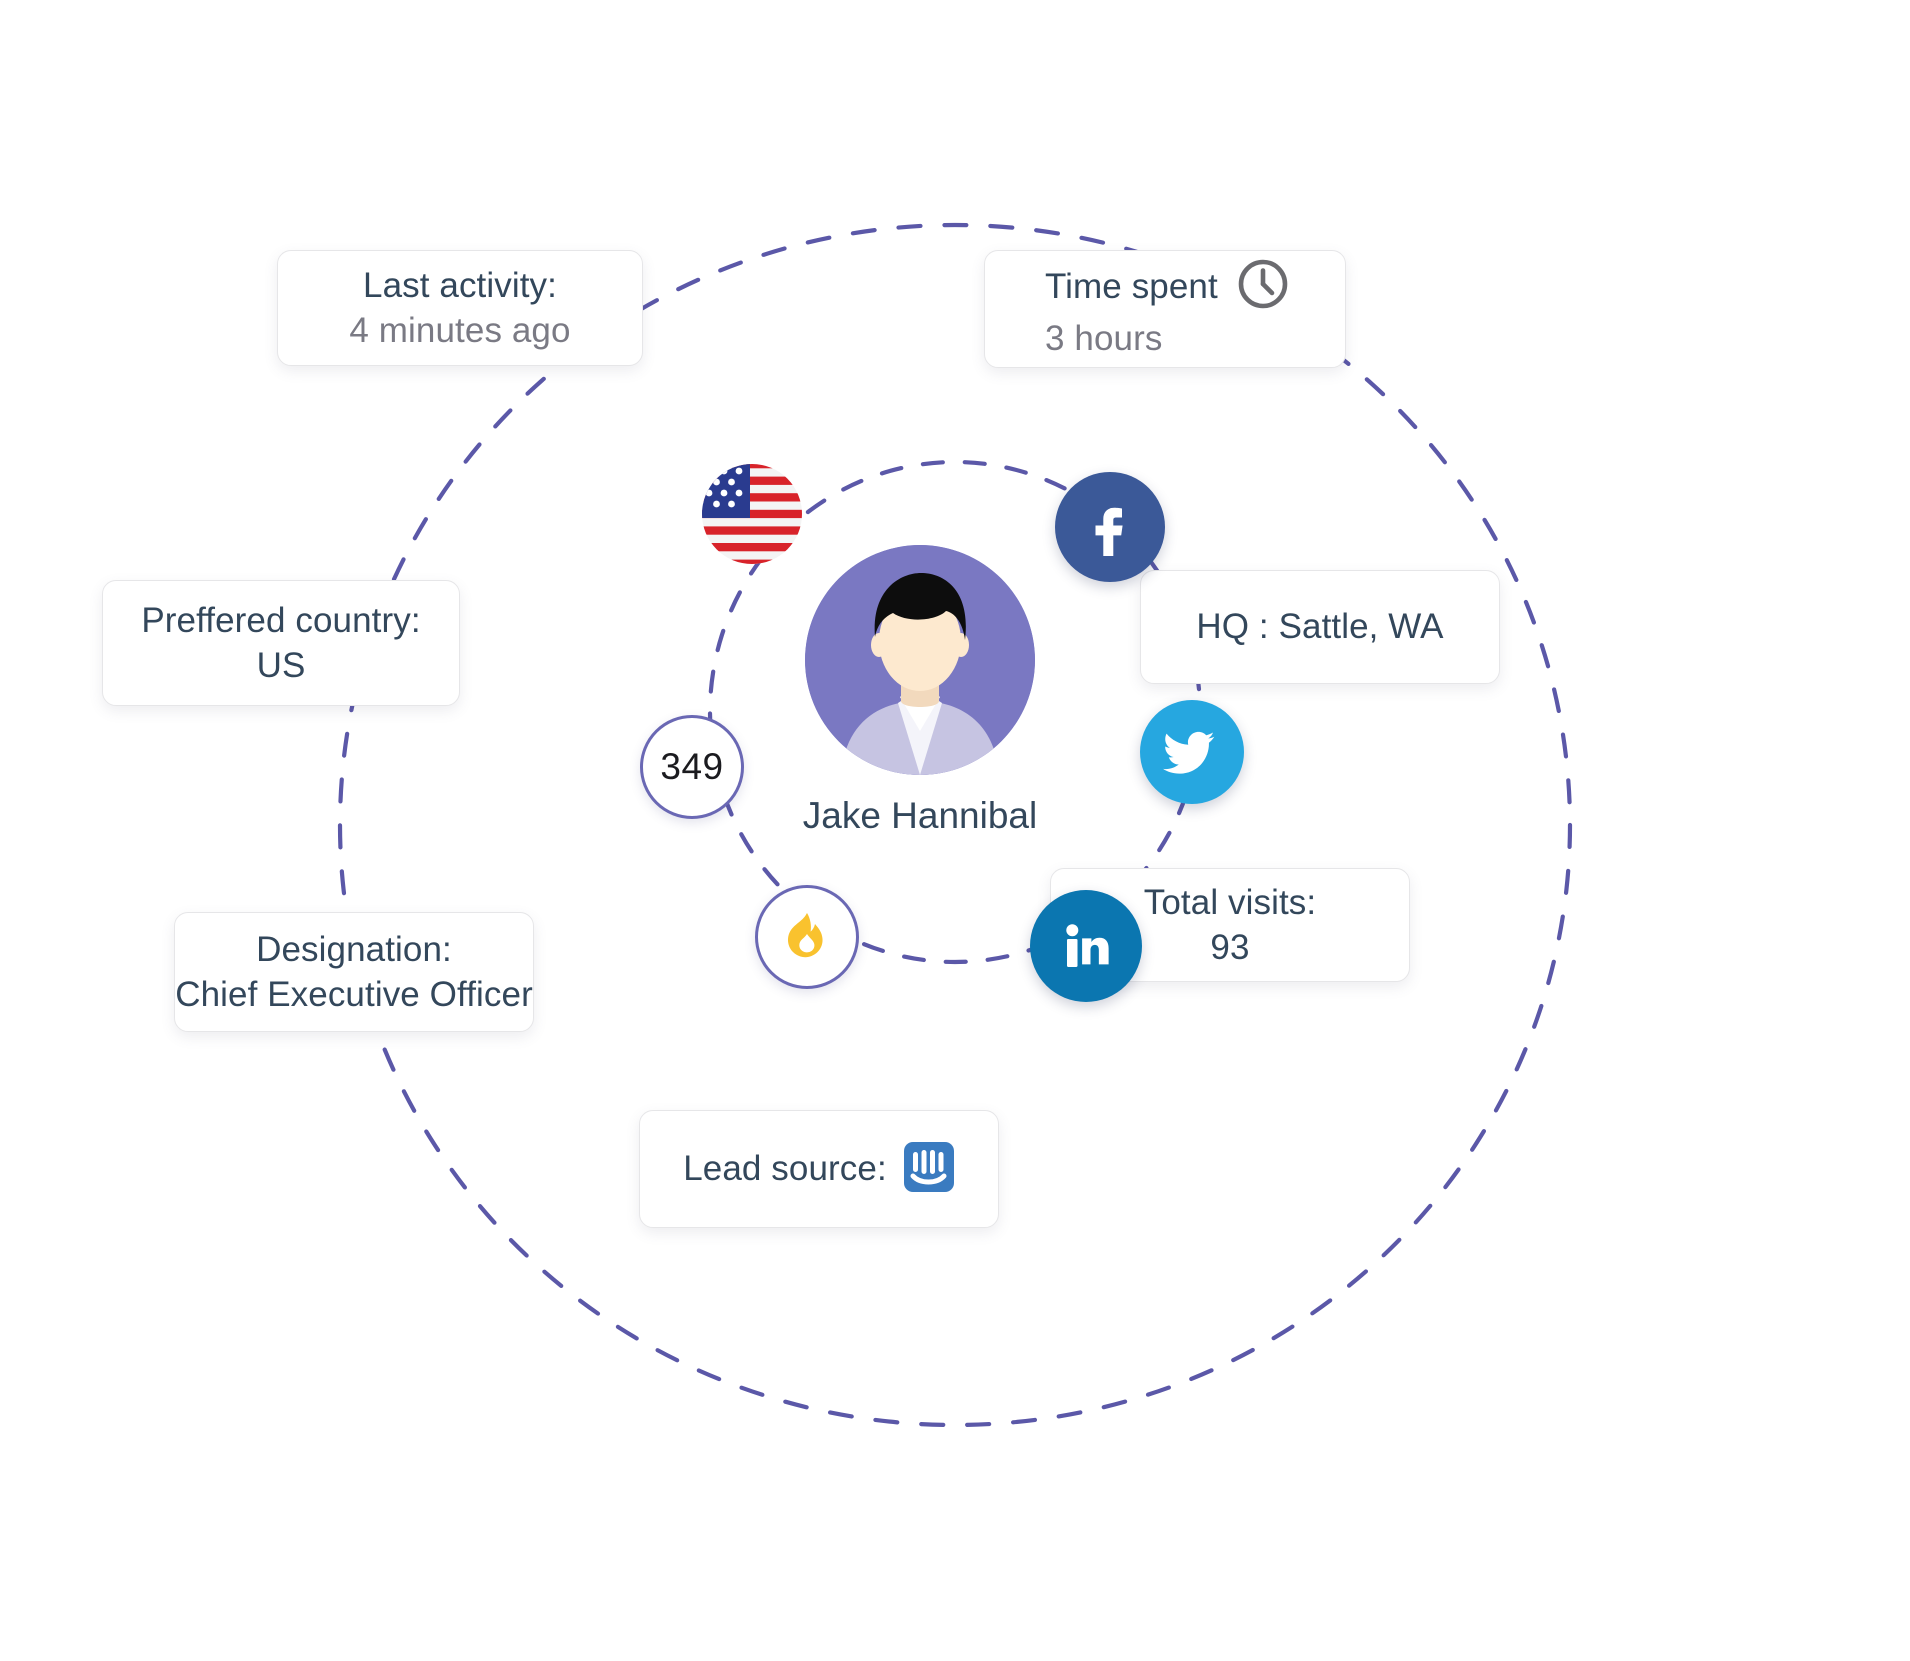 This screenshot has height=1661, width=1910. What do you see at coordinates (354, 994) in the screenshot?
I see `designation-value: Chief Executive Officer` at bounding box center [354, 994].